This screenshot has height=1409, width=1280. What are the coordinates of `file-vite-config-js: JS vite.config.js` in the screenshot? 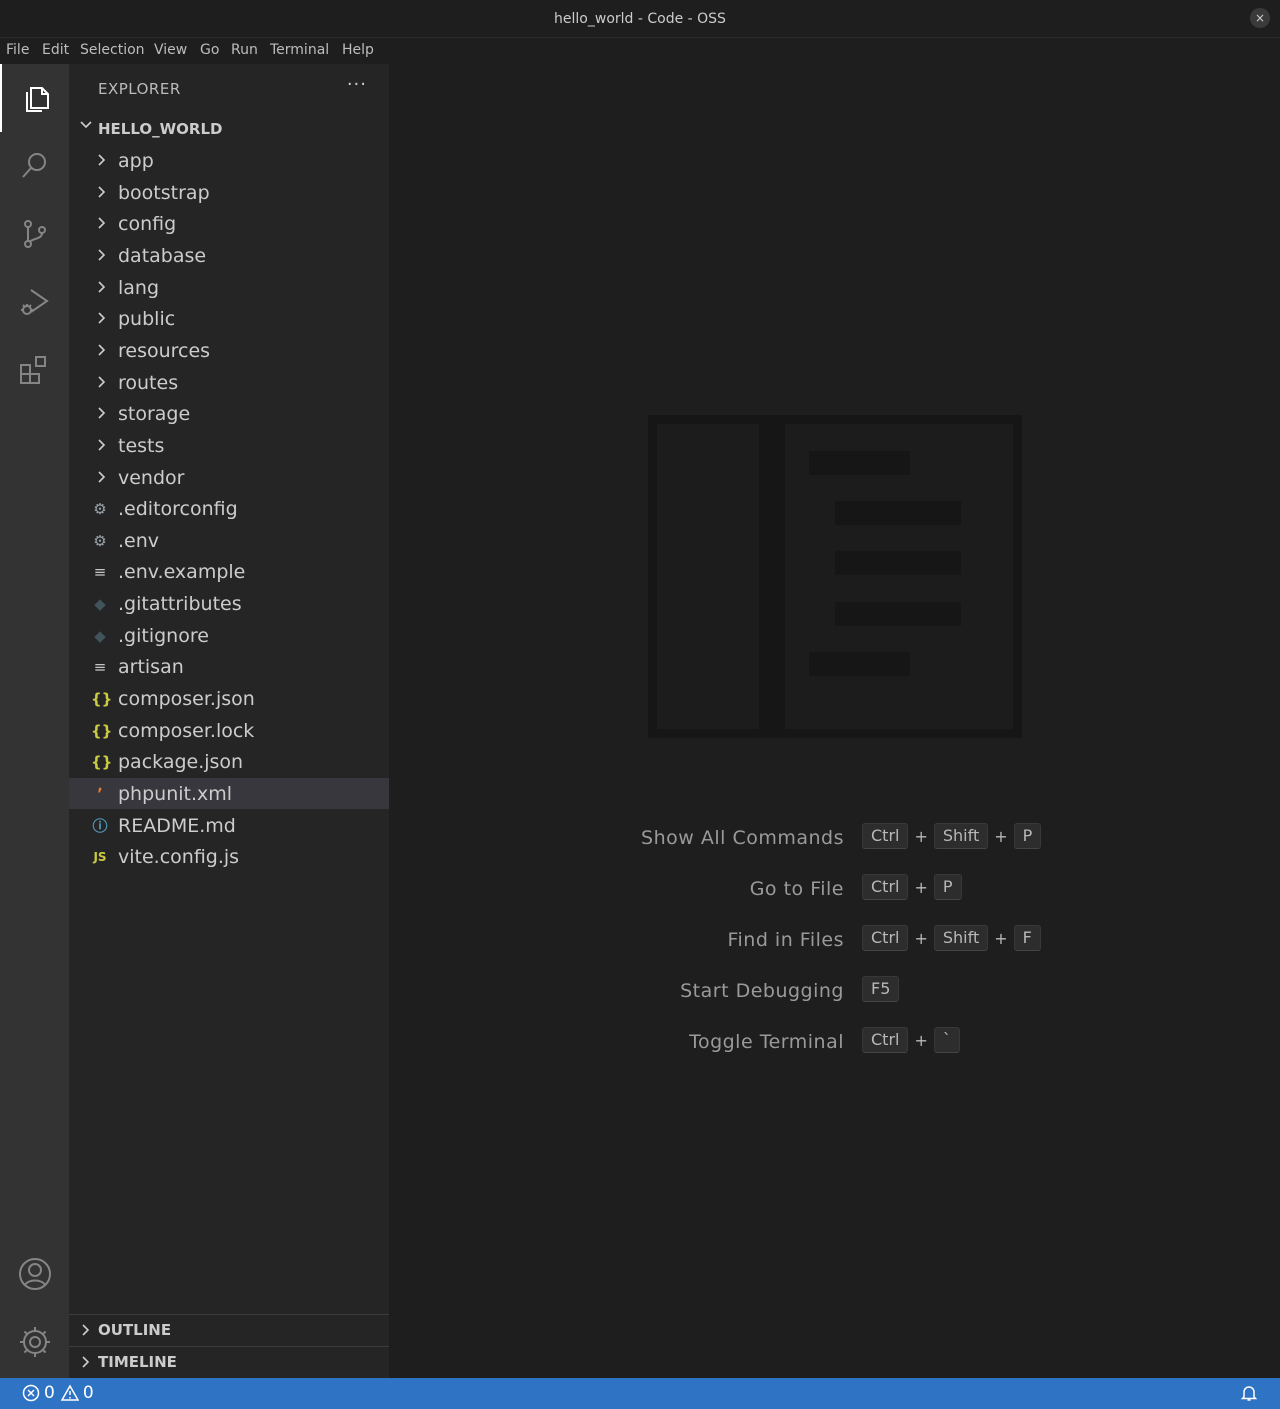 It's located at (229, 856).